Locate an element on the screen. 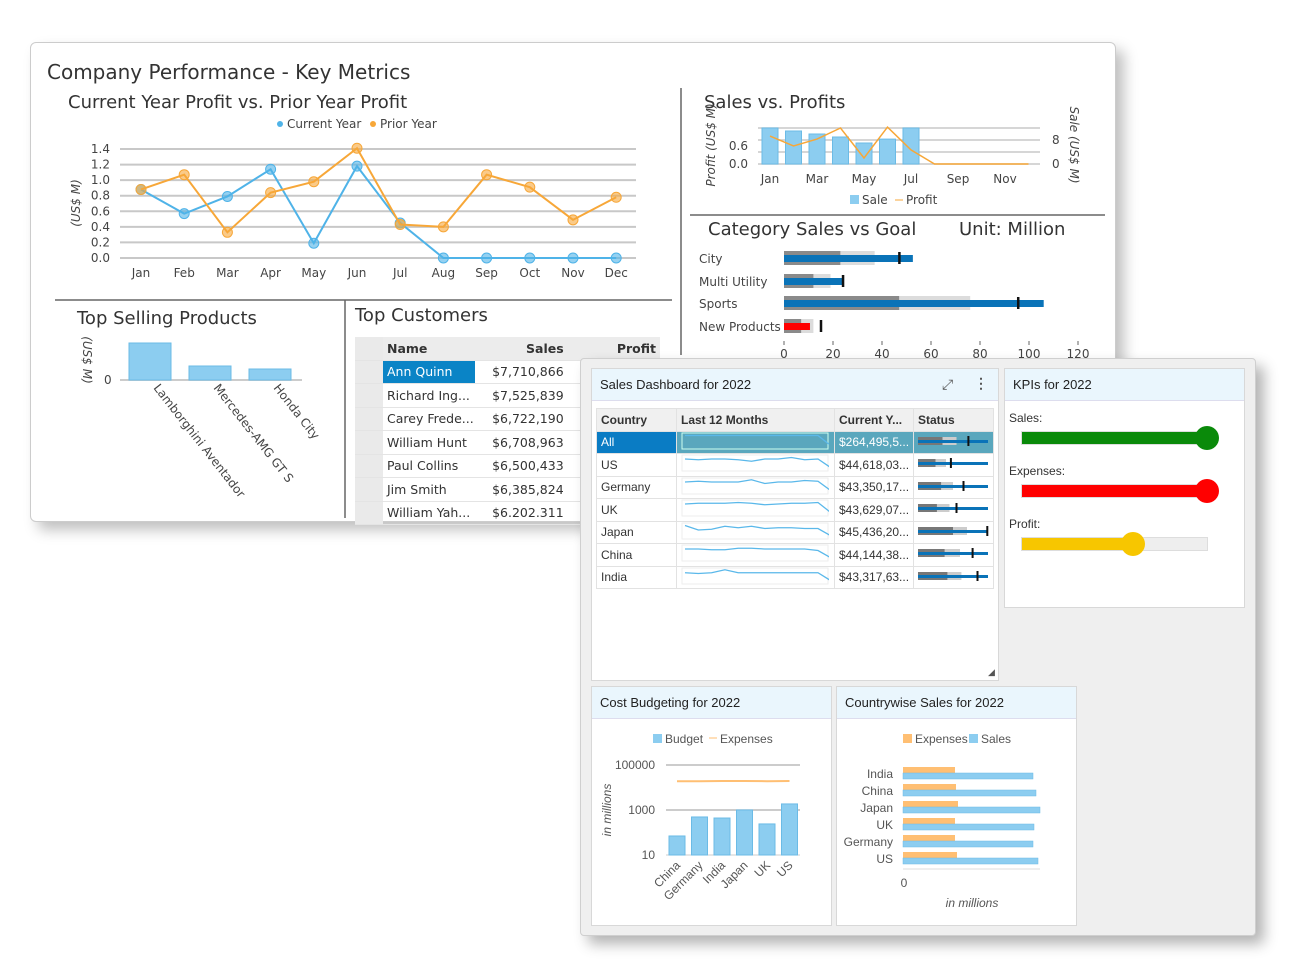 The image size is (1290, 976). y-tick-label: 1.4 is located at coordinates (100, 149).